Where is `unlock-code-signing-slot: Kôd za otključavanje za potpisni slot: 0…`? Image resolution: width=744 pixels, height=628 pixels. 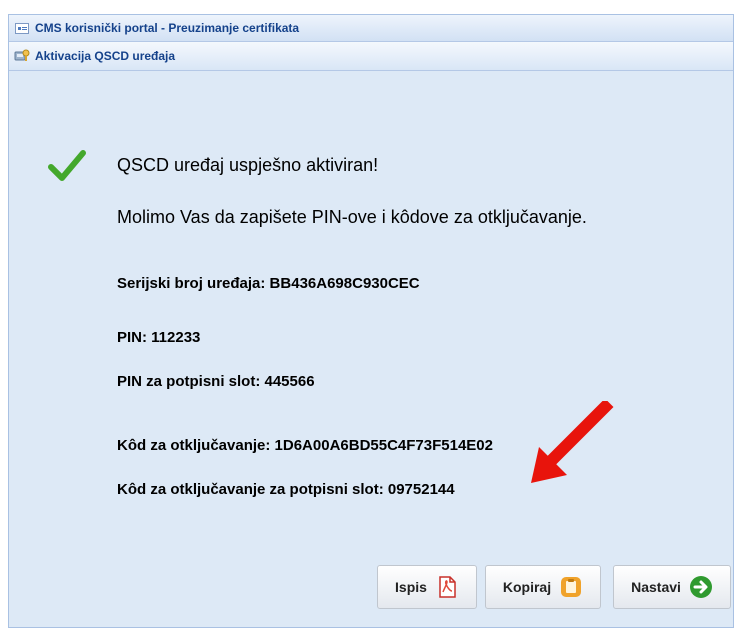
unlock-code-signing-slot: Kôd za otključavanje za potpisni slot: 0… is located at coordinates (286, 489).